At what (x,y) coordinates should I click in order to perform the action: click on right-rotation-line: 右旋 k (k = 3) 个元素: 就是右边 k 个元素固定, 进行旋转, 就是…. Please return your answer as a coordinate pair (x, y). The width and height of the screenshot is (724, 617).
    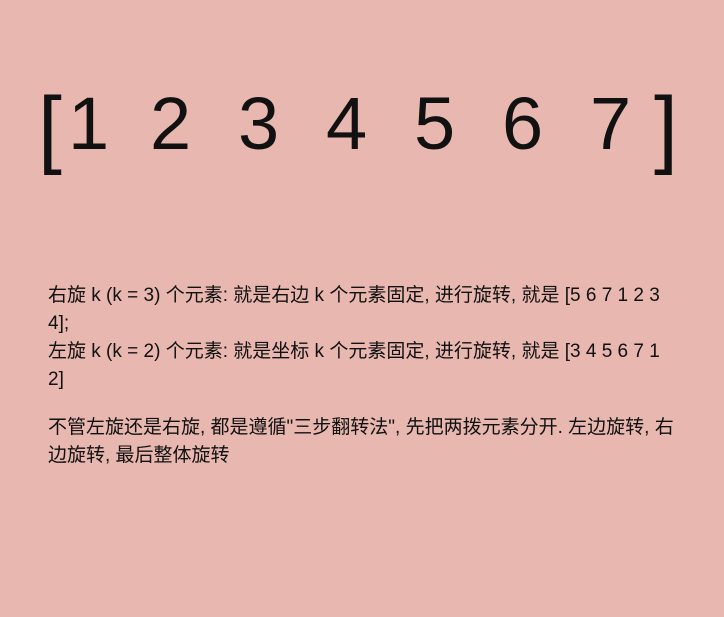
    Looking at the image, I should click on (354, 309).